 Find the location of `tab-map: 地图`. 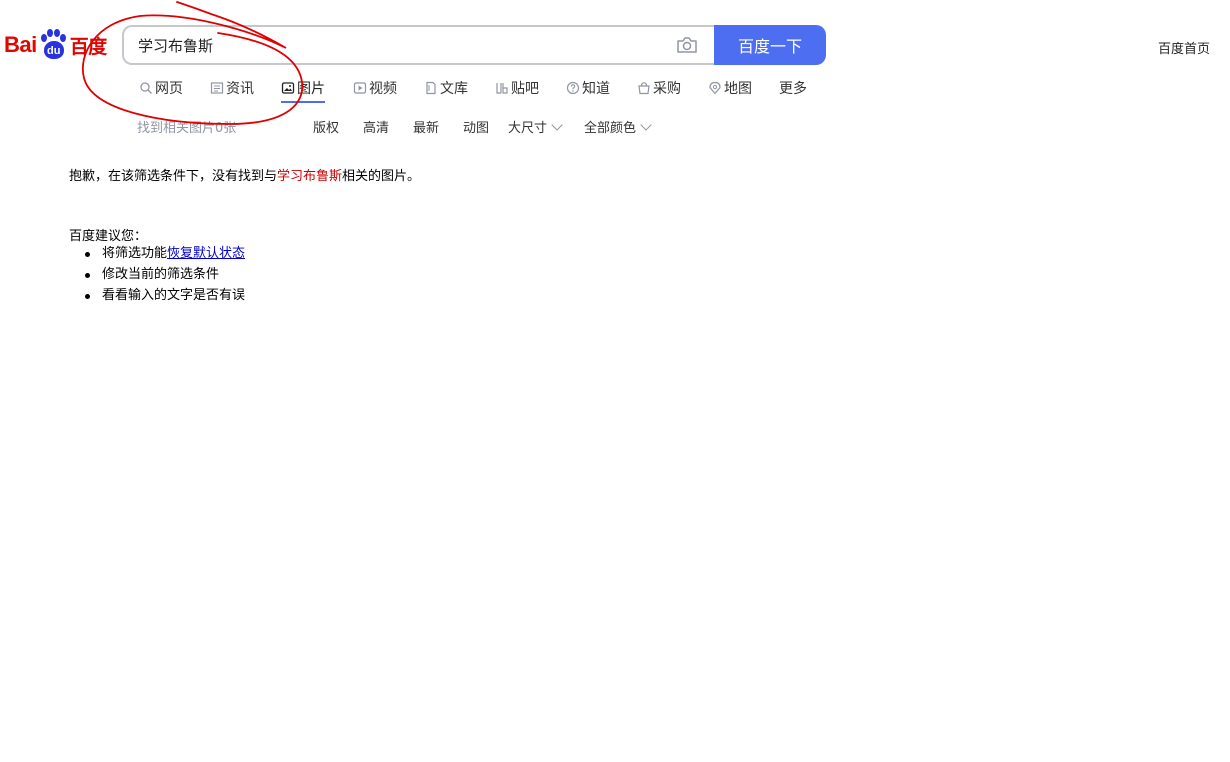

tab-map: 地图 is located at coordinates (730, 88).